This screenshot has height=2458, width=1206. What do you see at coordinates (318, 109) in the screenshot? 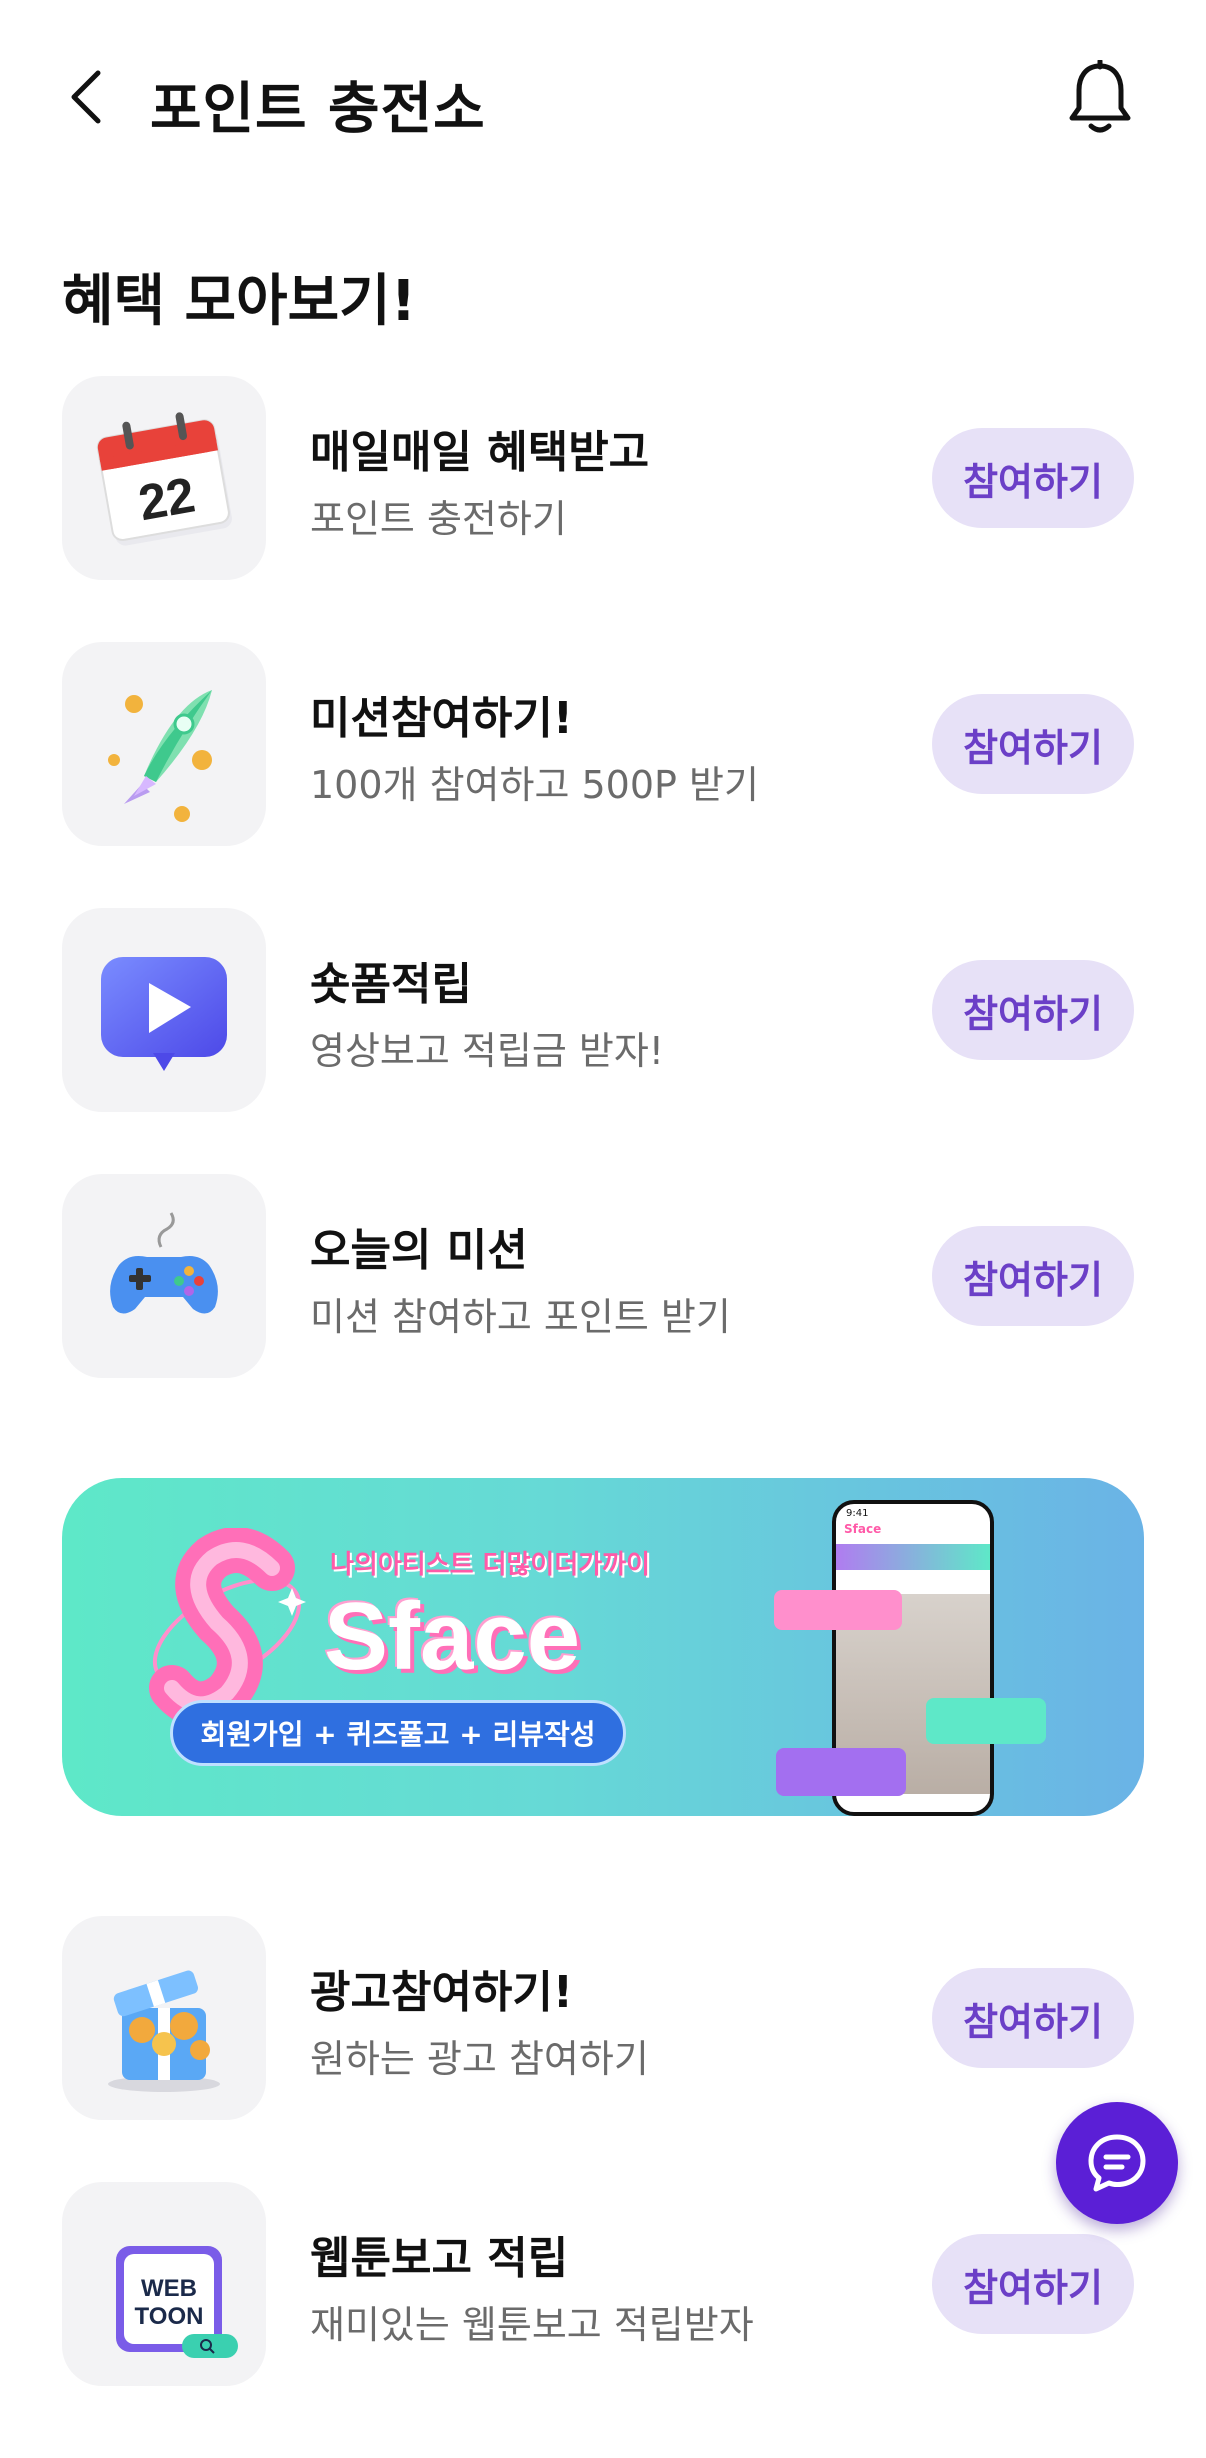
I see `page-title: 포인트 충전소` at bounding box center [318, 109].